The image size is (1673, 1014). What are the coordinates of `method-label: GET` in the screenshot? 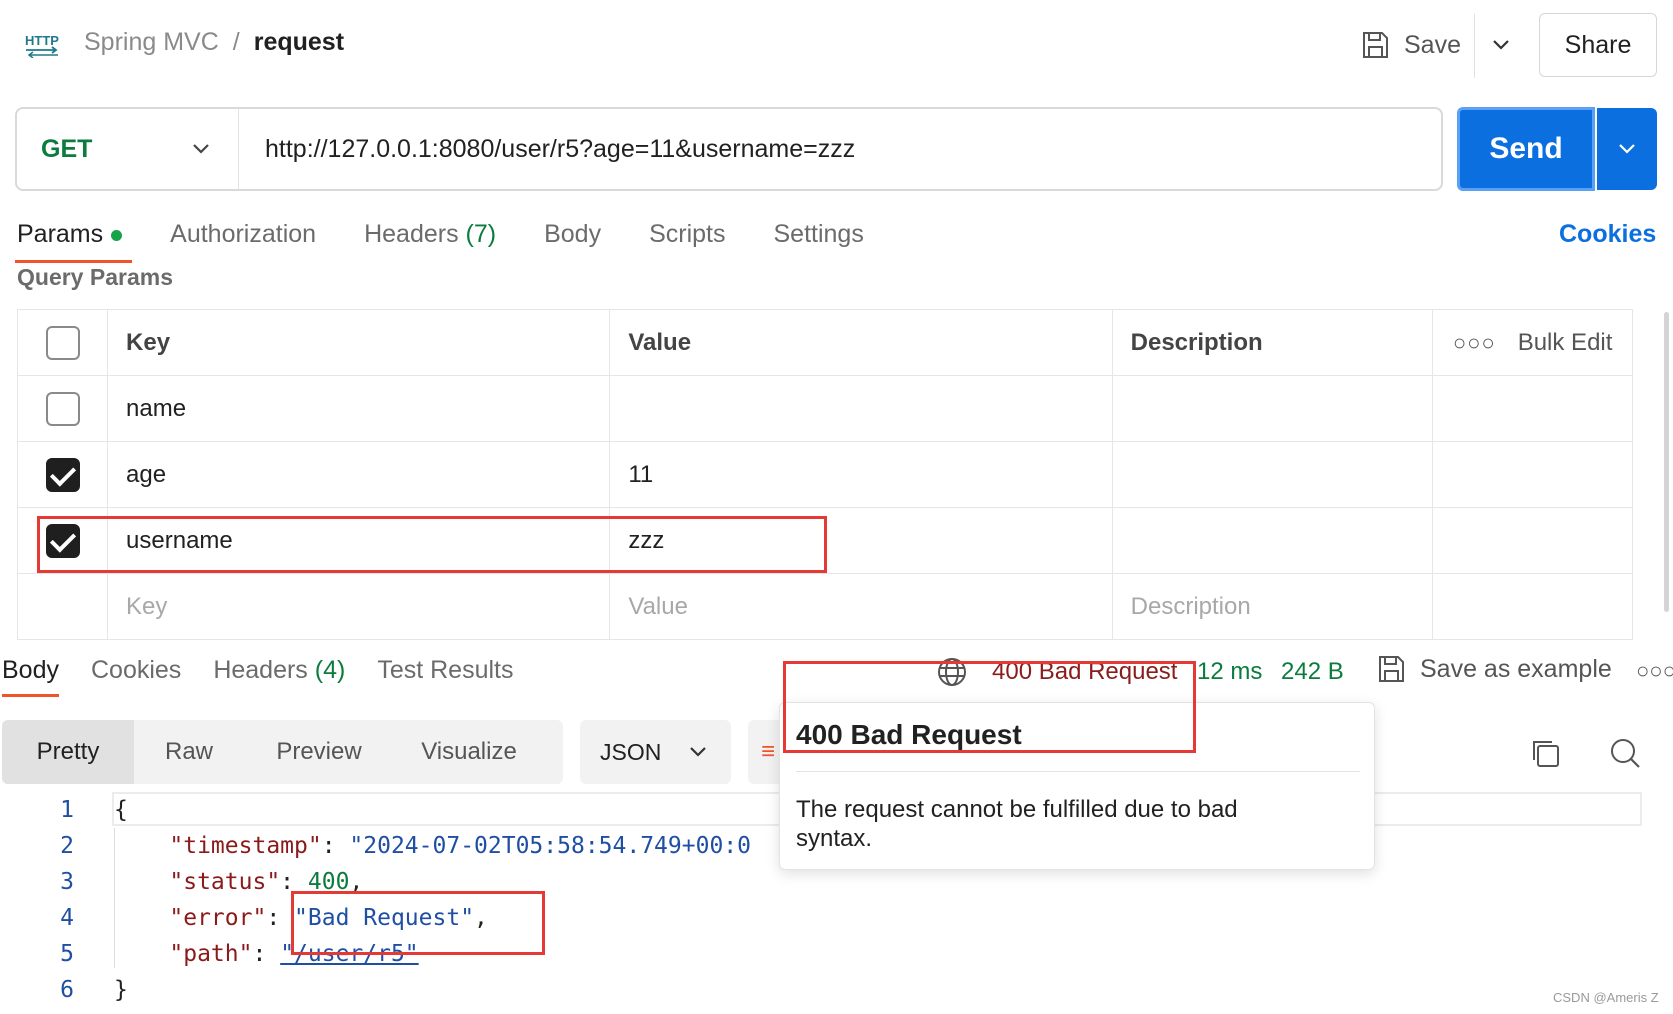 It's located at (67, 148).